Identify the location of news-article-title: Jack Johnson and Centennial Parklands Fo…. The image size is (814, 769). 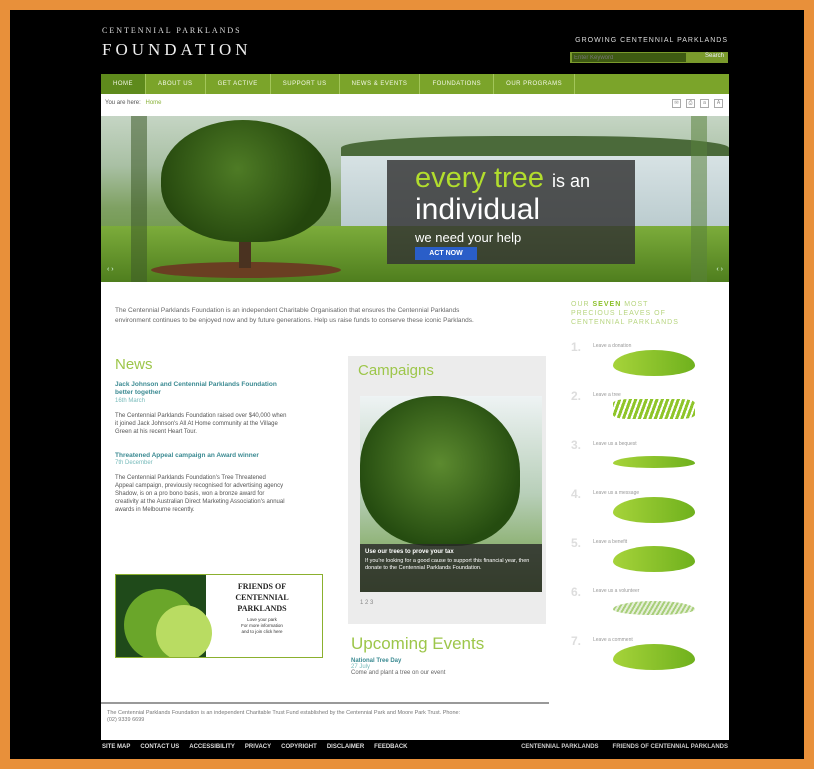
(200, 389).